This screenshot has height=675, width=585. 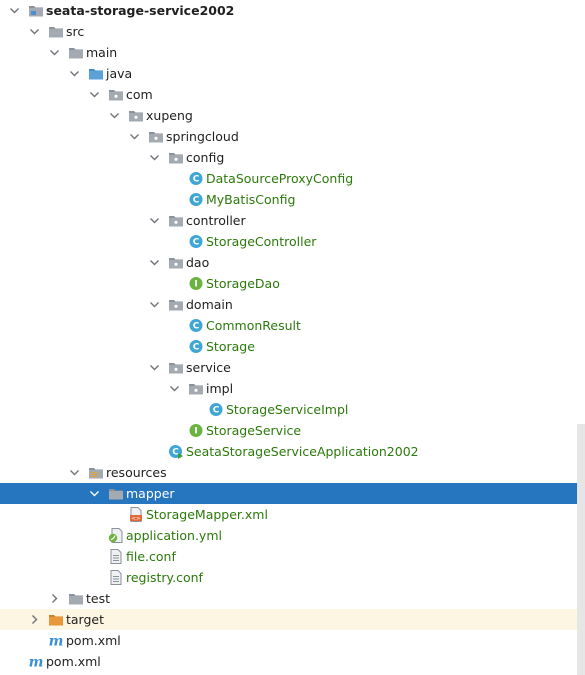 I want to click on tree-row-storageserviceimpl: C StorageServiceImpl, so click(x=288, y=409).